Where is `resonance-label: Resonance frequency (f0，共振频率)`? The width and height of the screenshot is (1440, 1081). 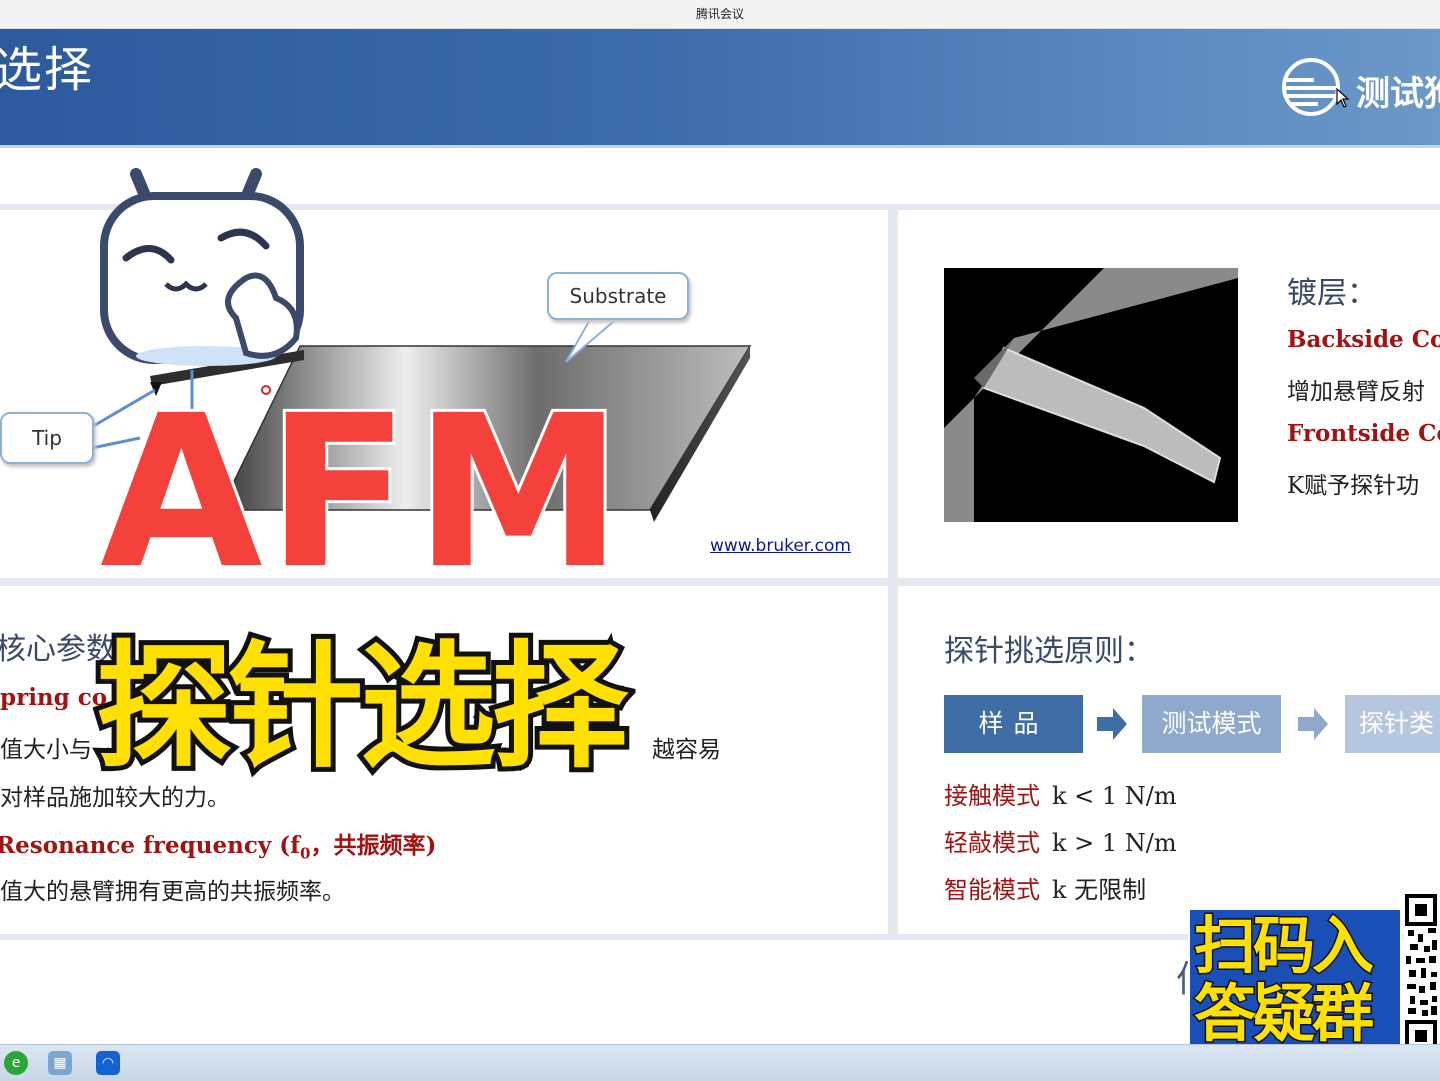 resonance-label: Resonance frequency (f0，共振频率) is located at coordinates (218, 844).